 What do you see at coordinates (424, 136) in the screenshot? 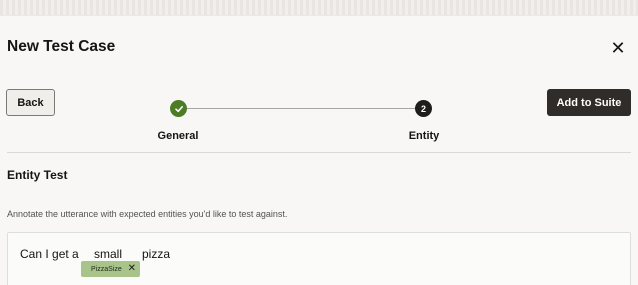
I see `step-entity-label: Entity` at bounding box center [424, 136].